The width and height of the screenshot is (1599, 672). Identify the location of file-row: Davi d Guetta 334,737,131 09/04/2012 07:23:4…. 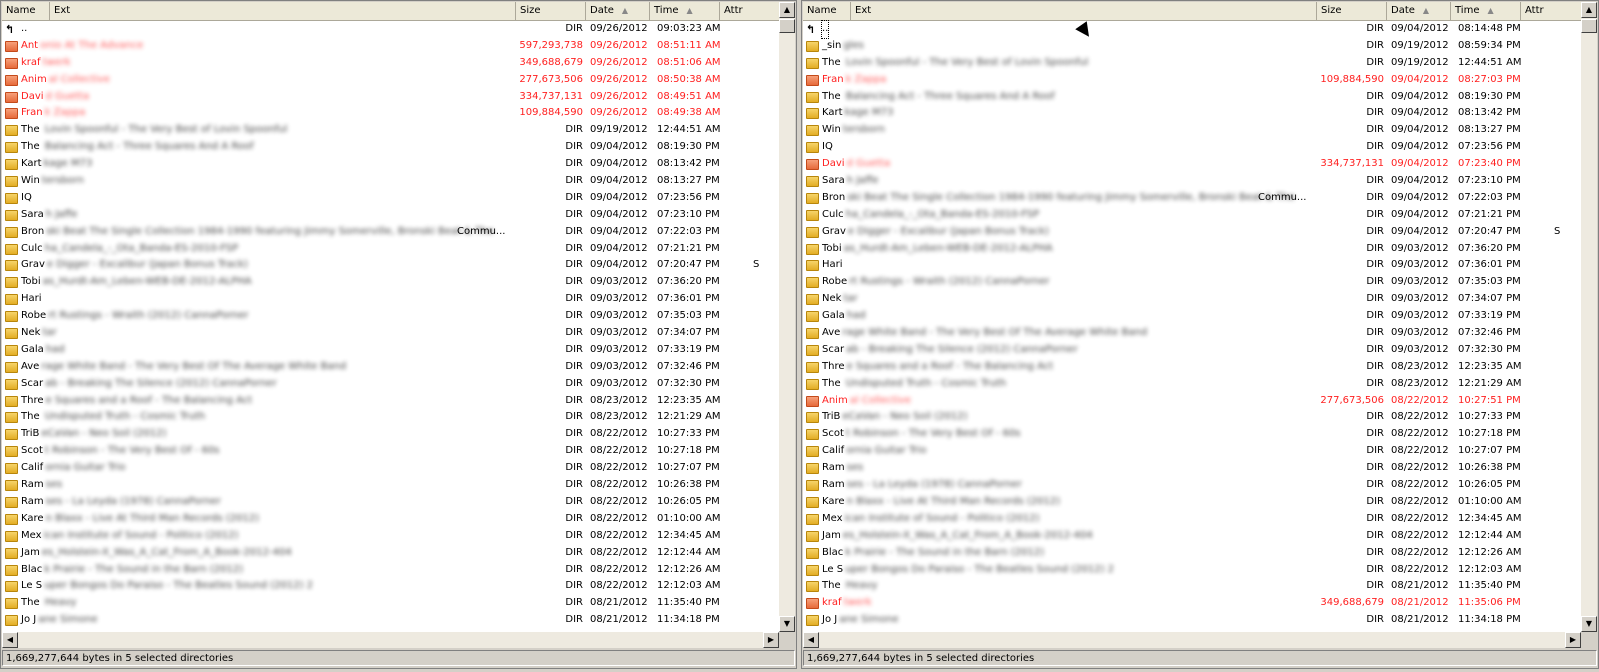
(1192, 164).